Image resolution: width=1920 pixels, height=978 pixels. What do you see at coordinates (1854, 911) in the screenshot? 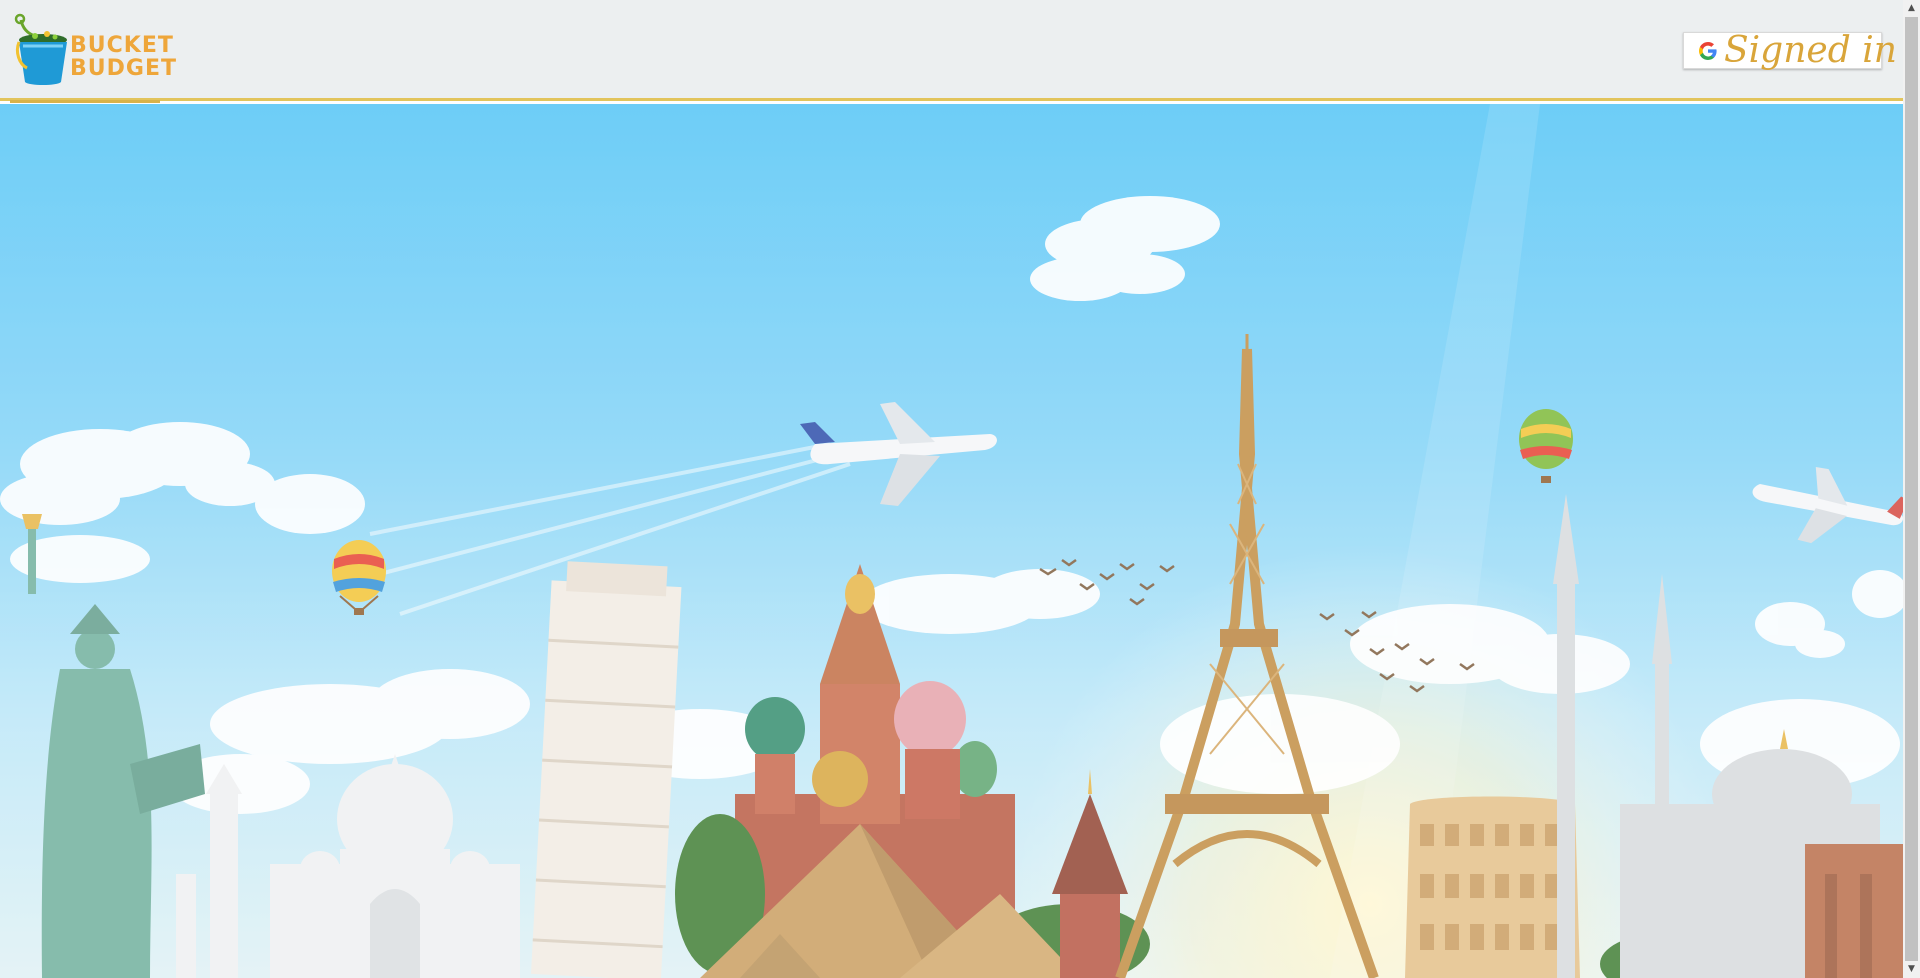
I see `petra` at bounding box center [1854, 911].